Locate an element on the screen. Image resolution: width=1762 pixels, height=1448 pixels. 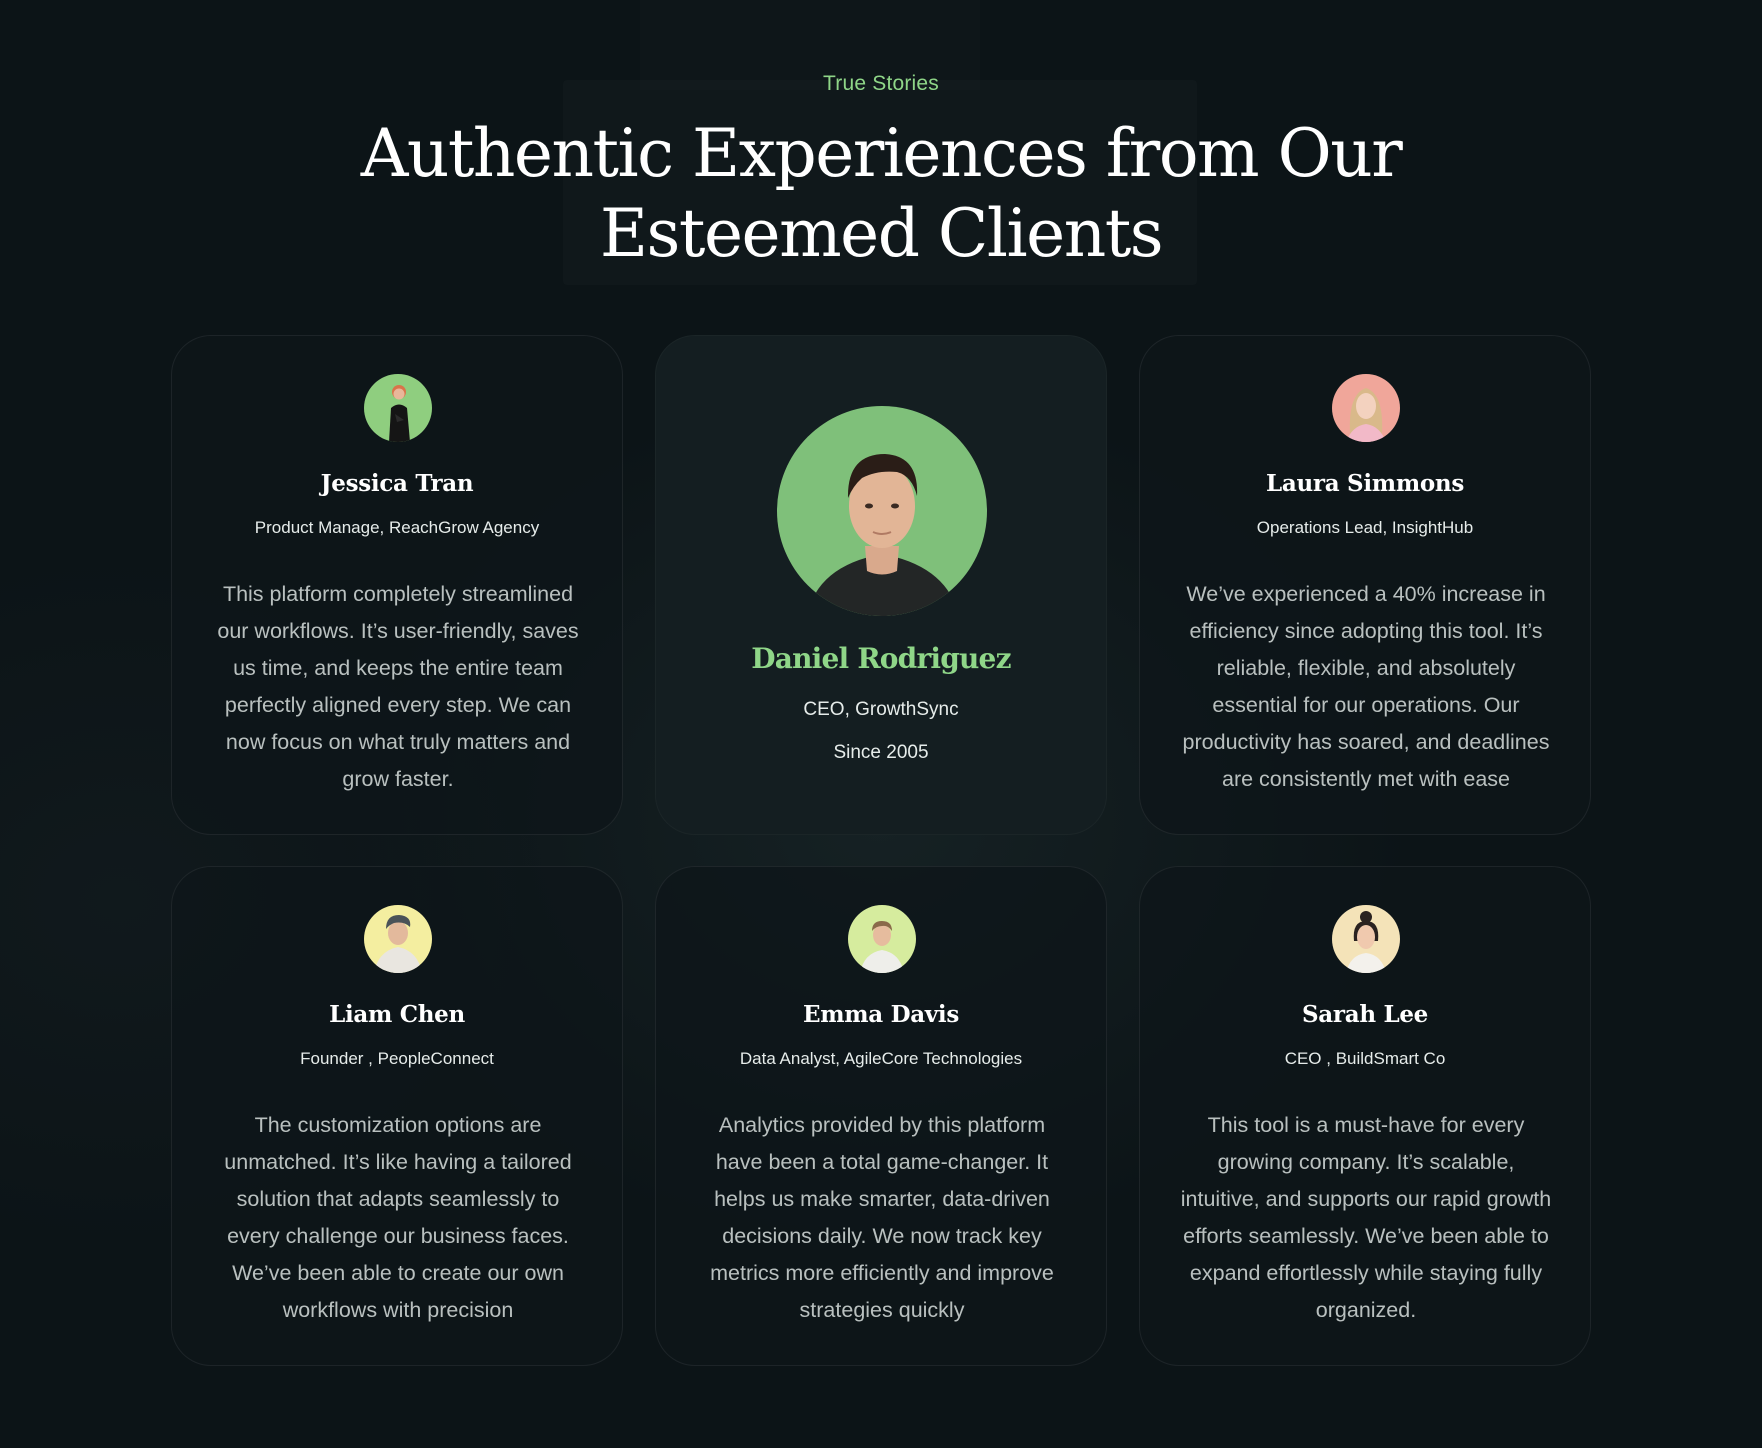
testimonial-role: CEO , BuildSmart Co is located at coordinates (1365, 1058).